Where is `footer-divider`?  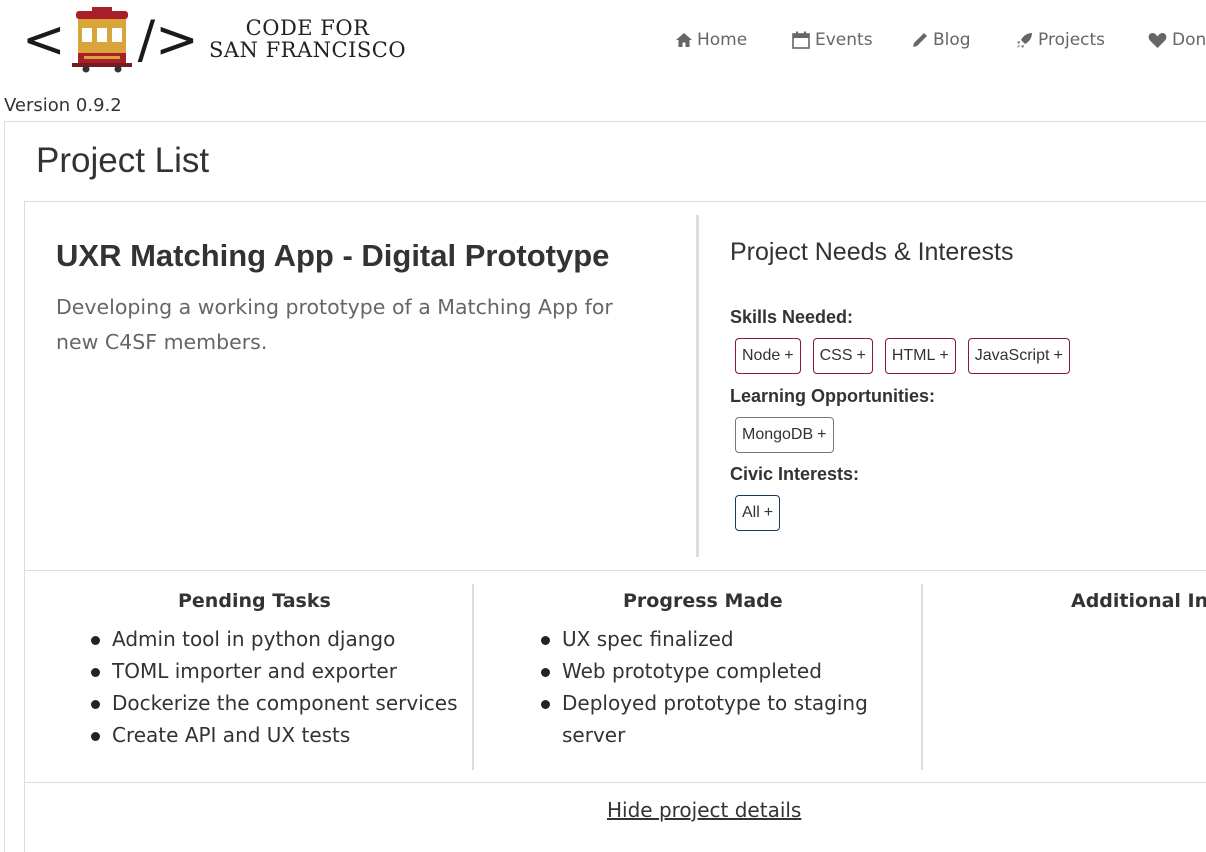 footer-divider is located at coordinates (615, 782).